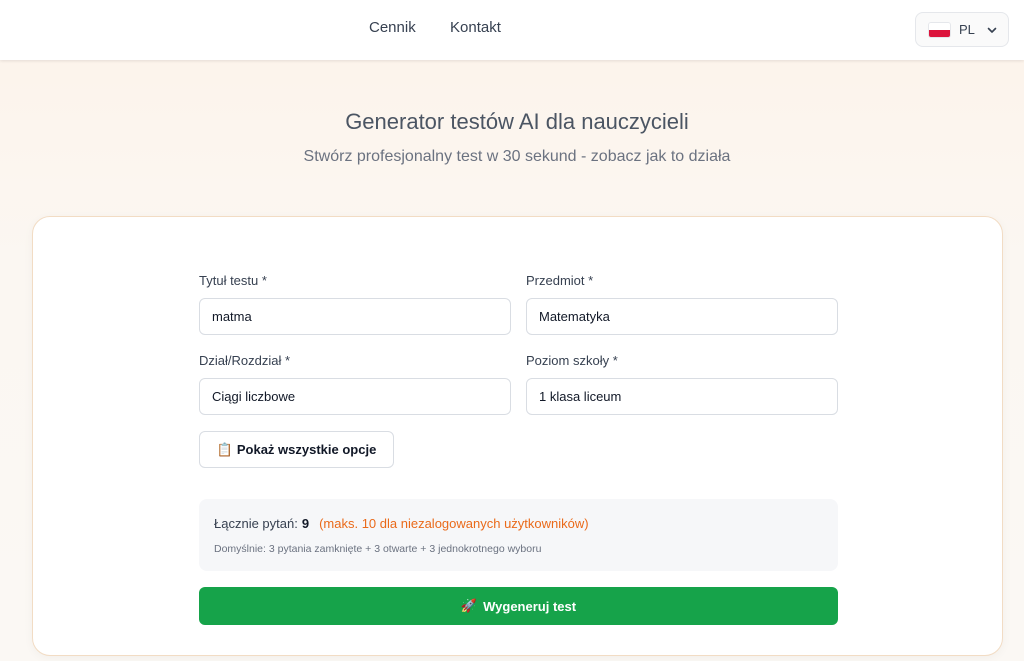 This screenshot has height=661, width=1024. I want to click on show-all-options-button: 📋 Pokaż wszystkie opcje, so click(296, 449).